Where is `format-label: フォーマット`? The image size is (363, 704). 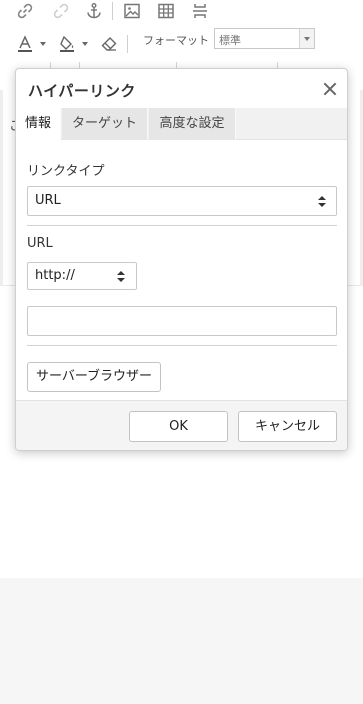
format-label: フォーマット is located at coordinates (176, 40).